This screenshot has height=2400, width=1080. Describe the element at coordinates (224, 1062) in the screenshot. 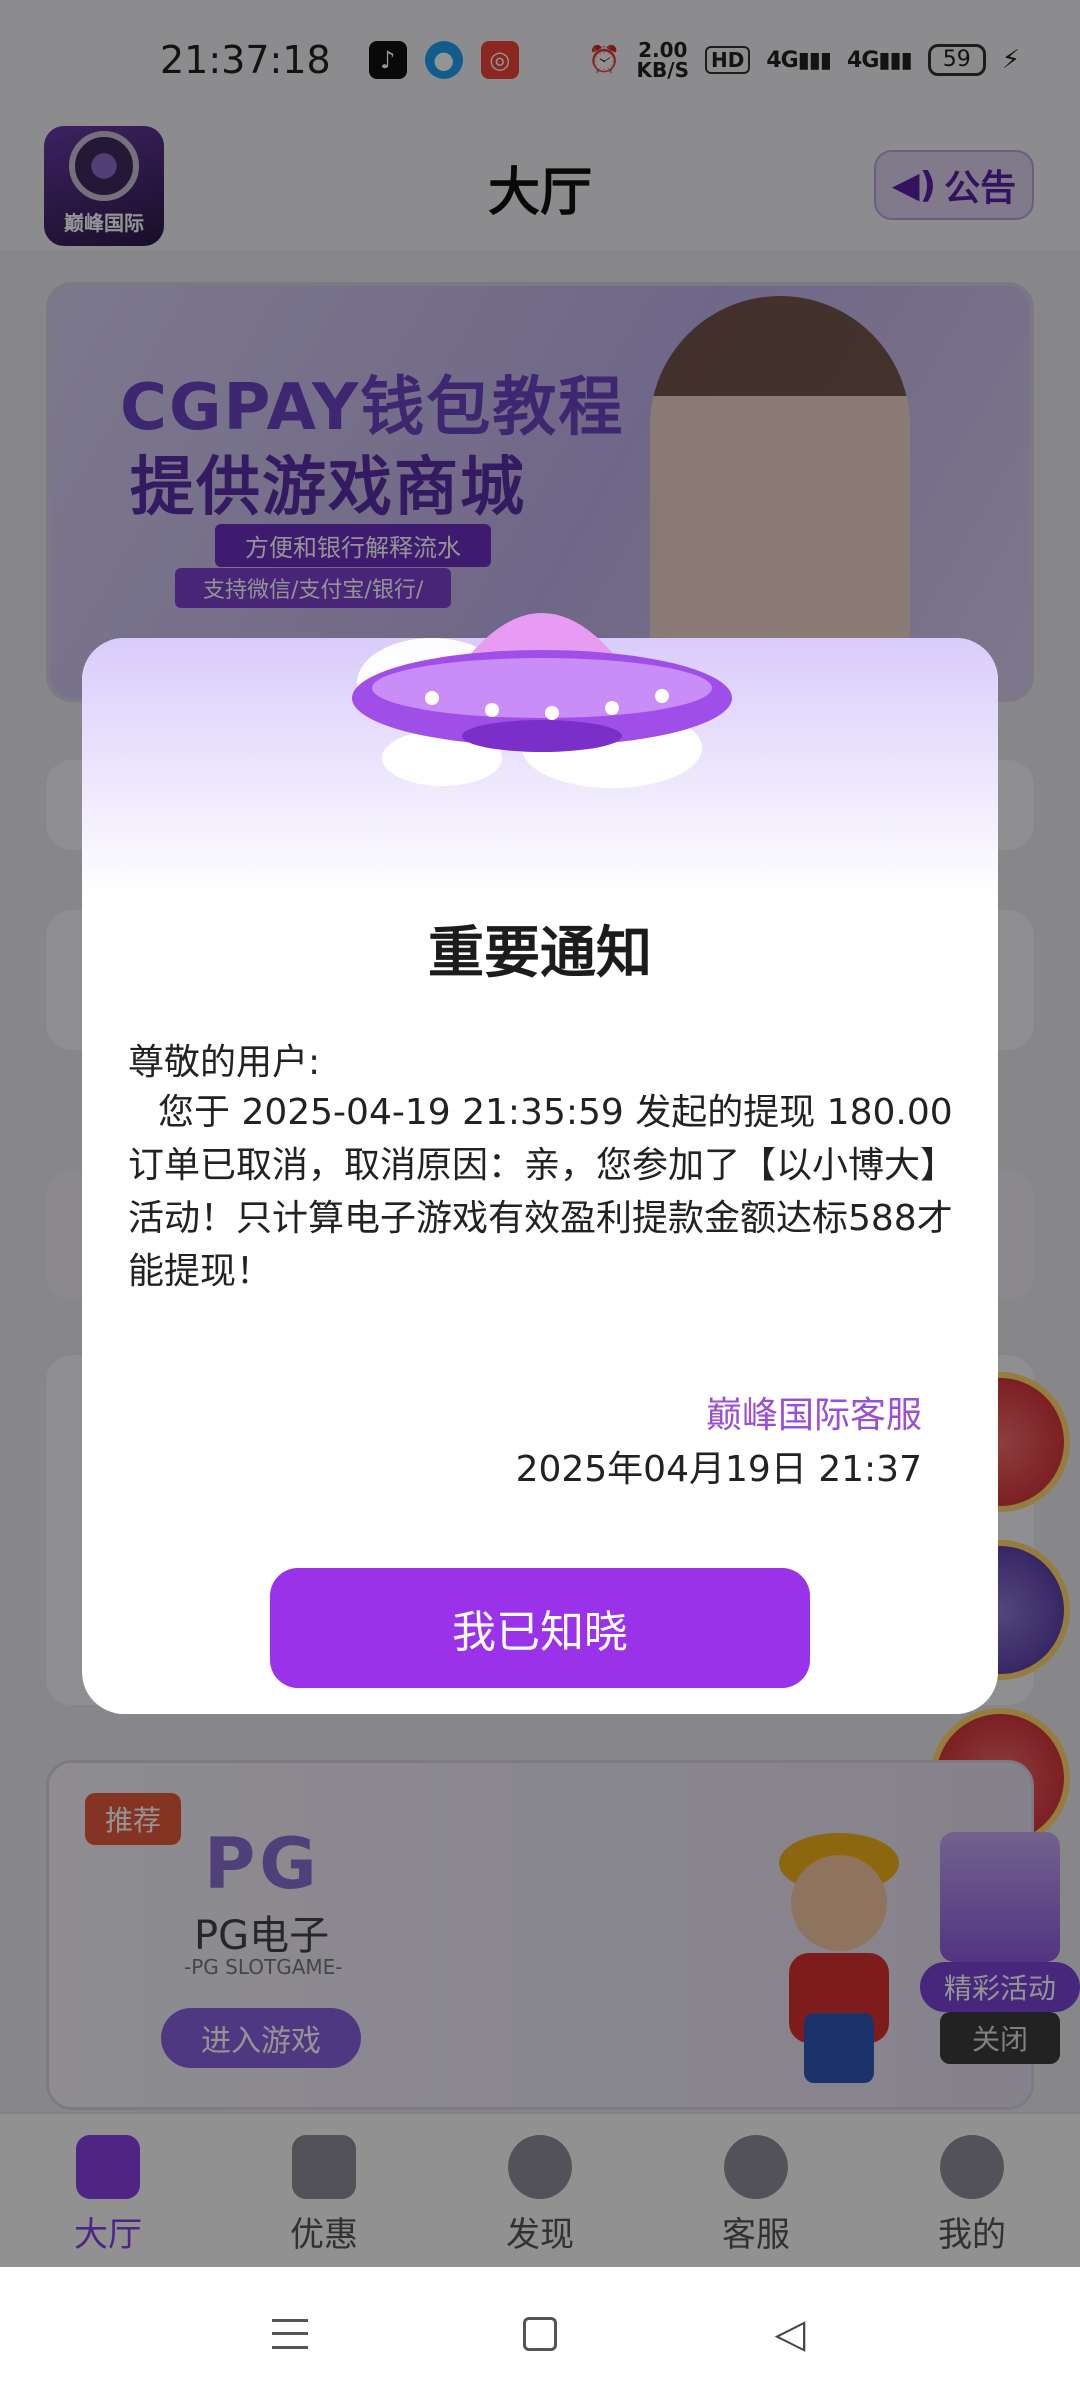

I see `dialog-greeting: 尊敬的用户:` at that location.